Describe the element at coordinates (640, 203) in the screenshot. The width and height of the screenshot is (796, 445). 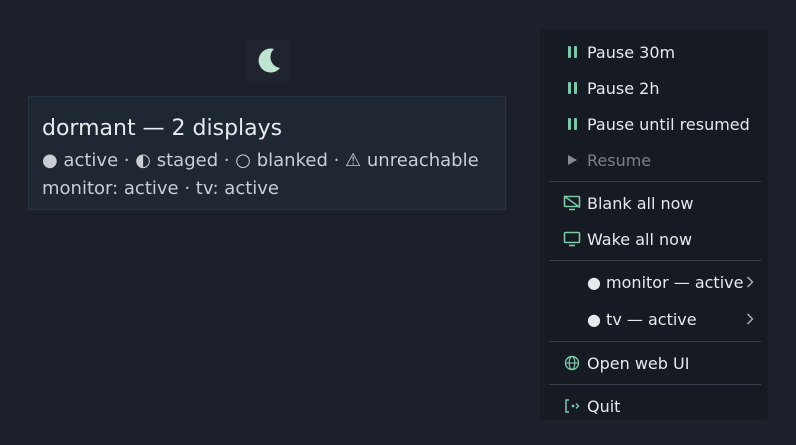
I see `blank-all-label: Blank all now` at that location.